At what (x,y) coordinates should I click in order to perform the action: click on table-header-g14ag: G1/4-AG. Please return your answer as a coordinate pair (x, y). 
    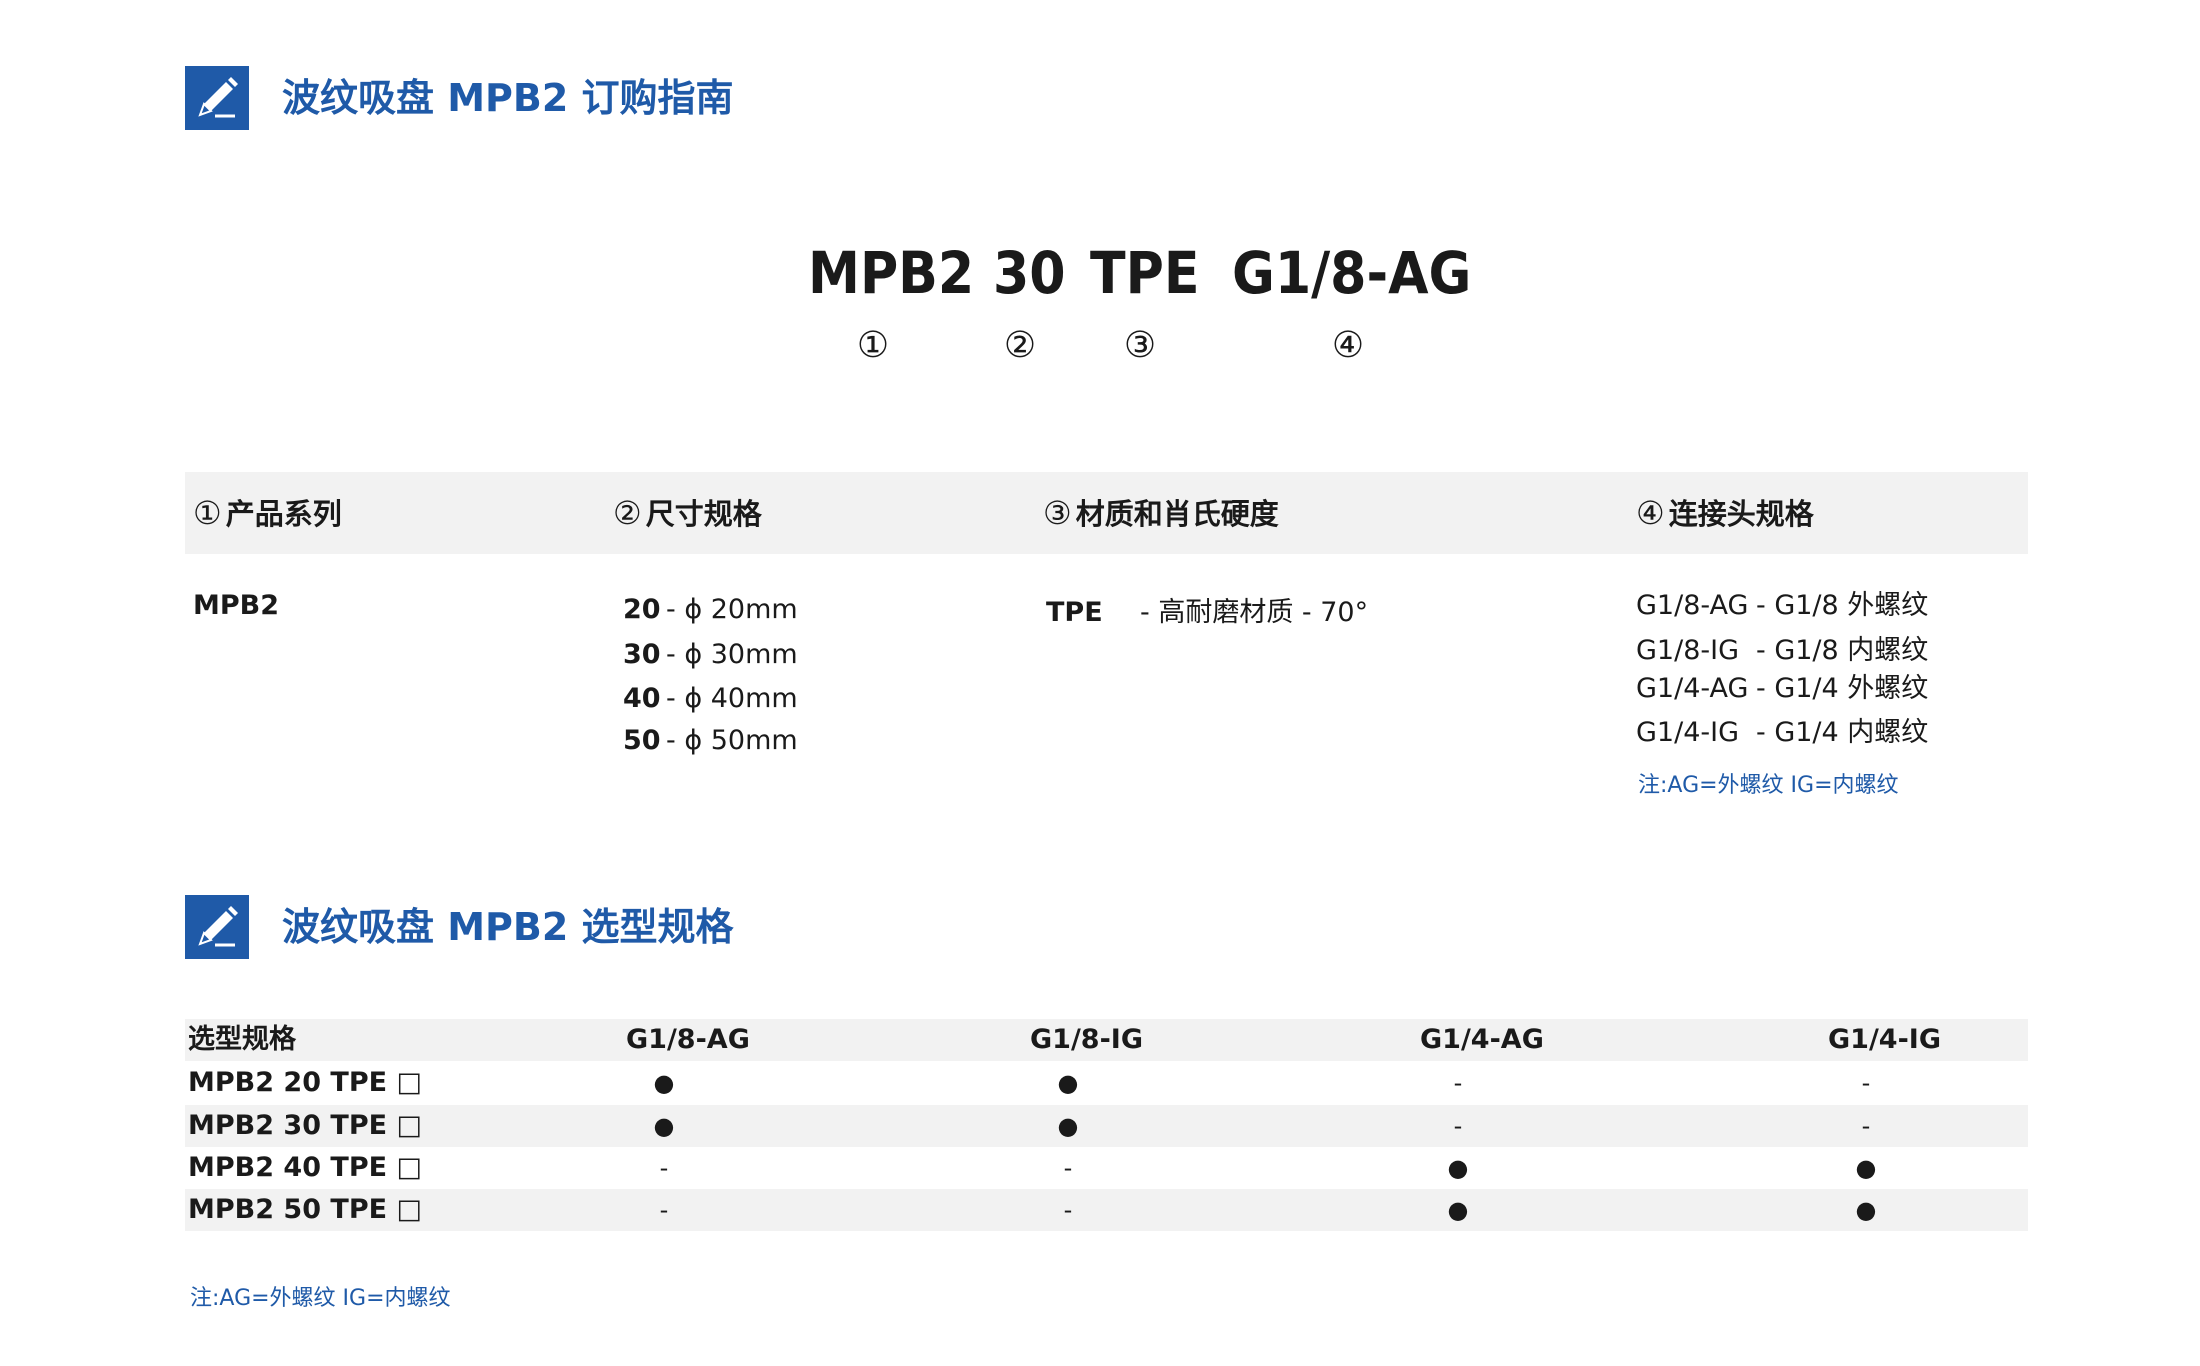
    Looking at the image, I should click on (1482, 1039).